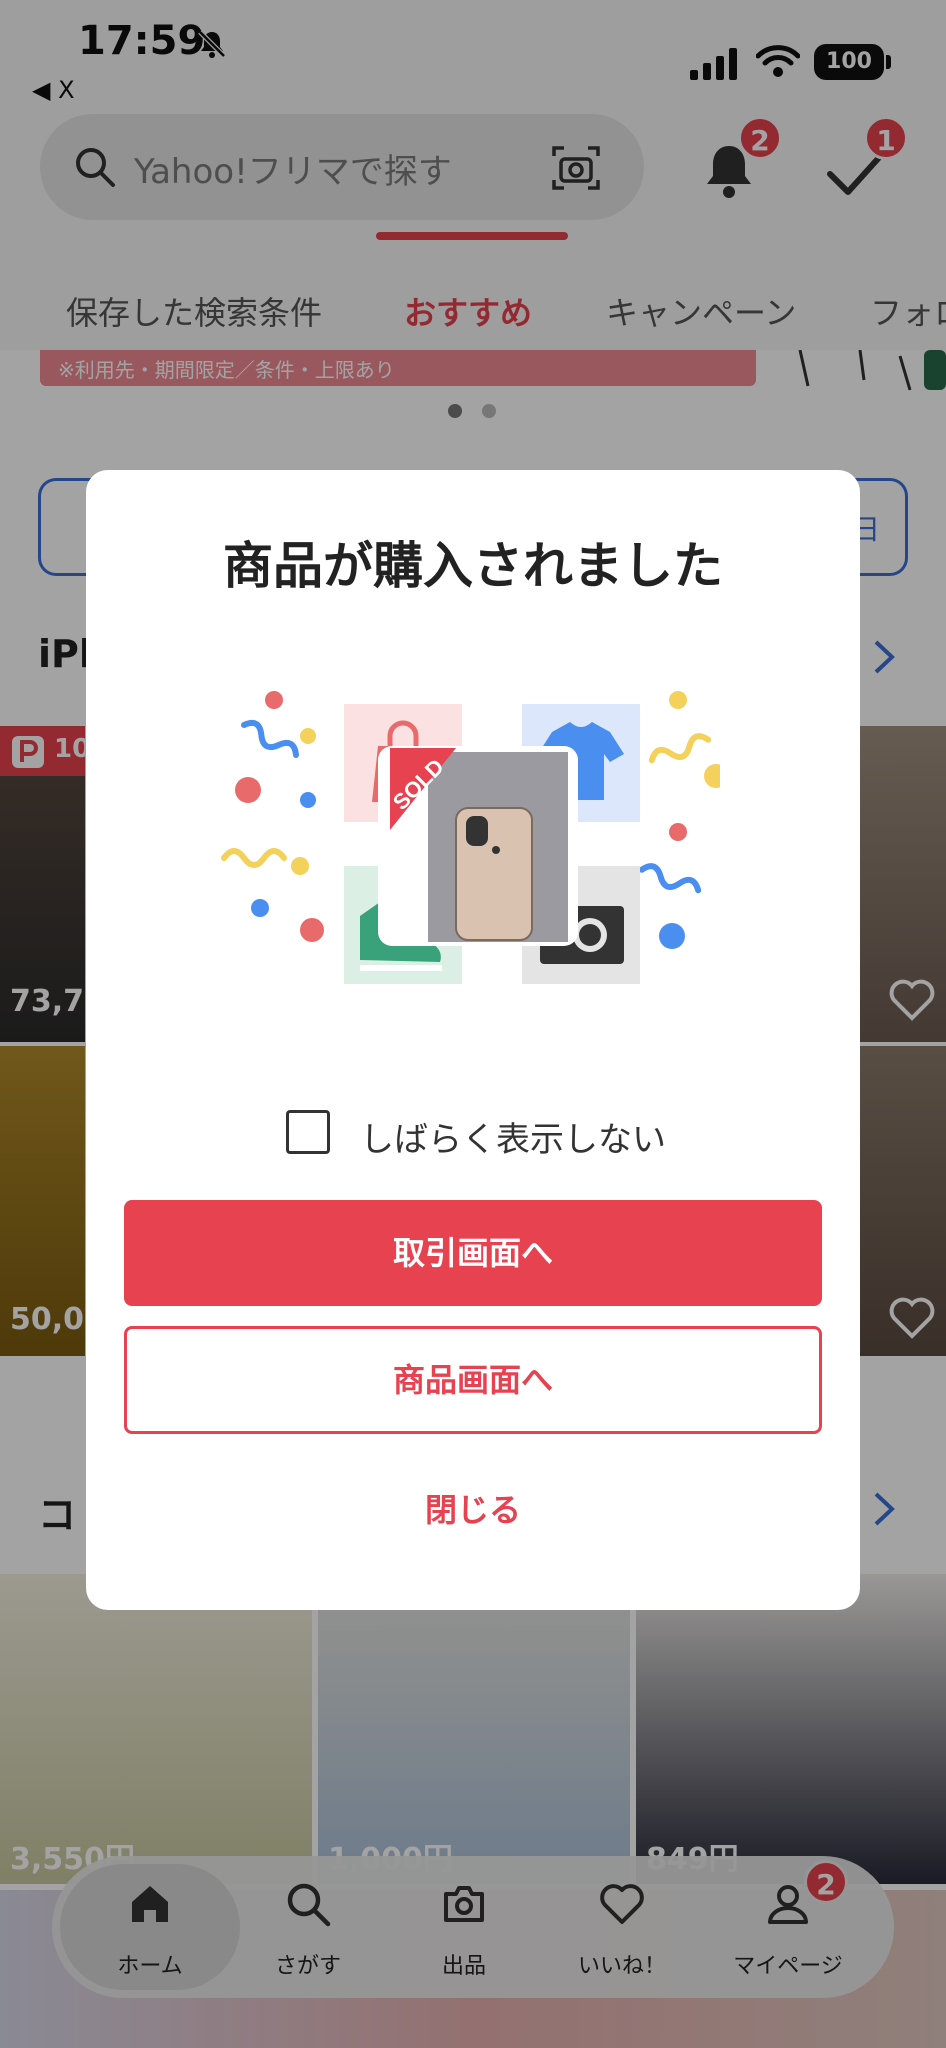  What do you see at coordinates (473, 1510) in the screenshot?
I see `close-button: 閉じる` at bounding box center [473, 1510].